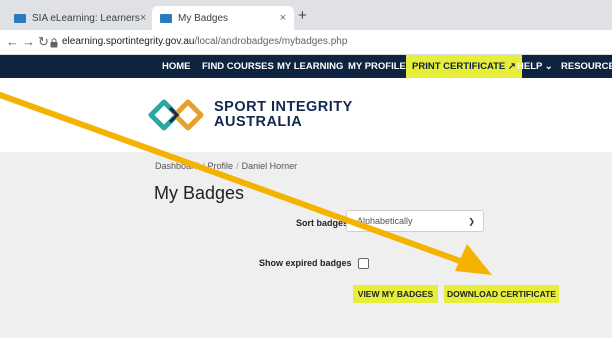 This screenshot has width=612, height=338. I want to click on page-title: My Badges, so click(199, 193).